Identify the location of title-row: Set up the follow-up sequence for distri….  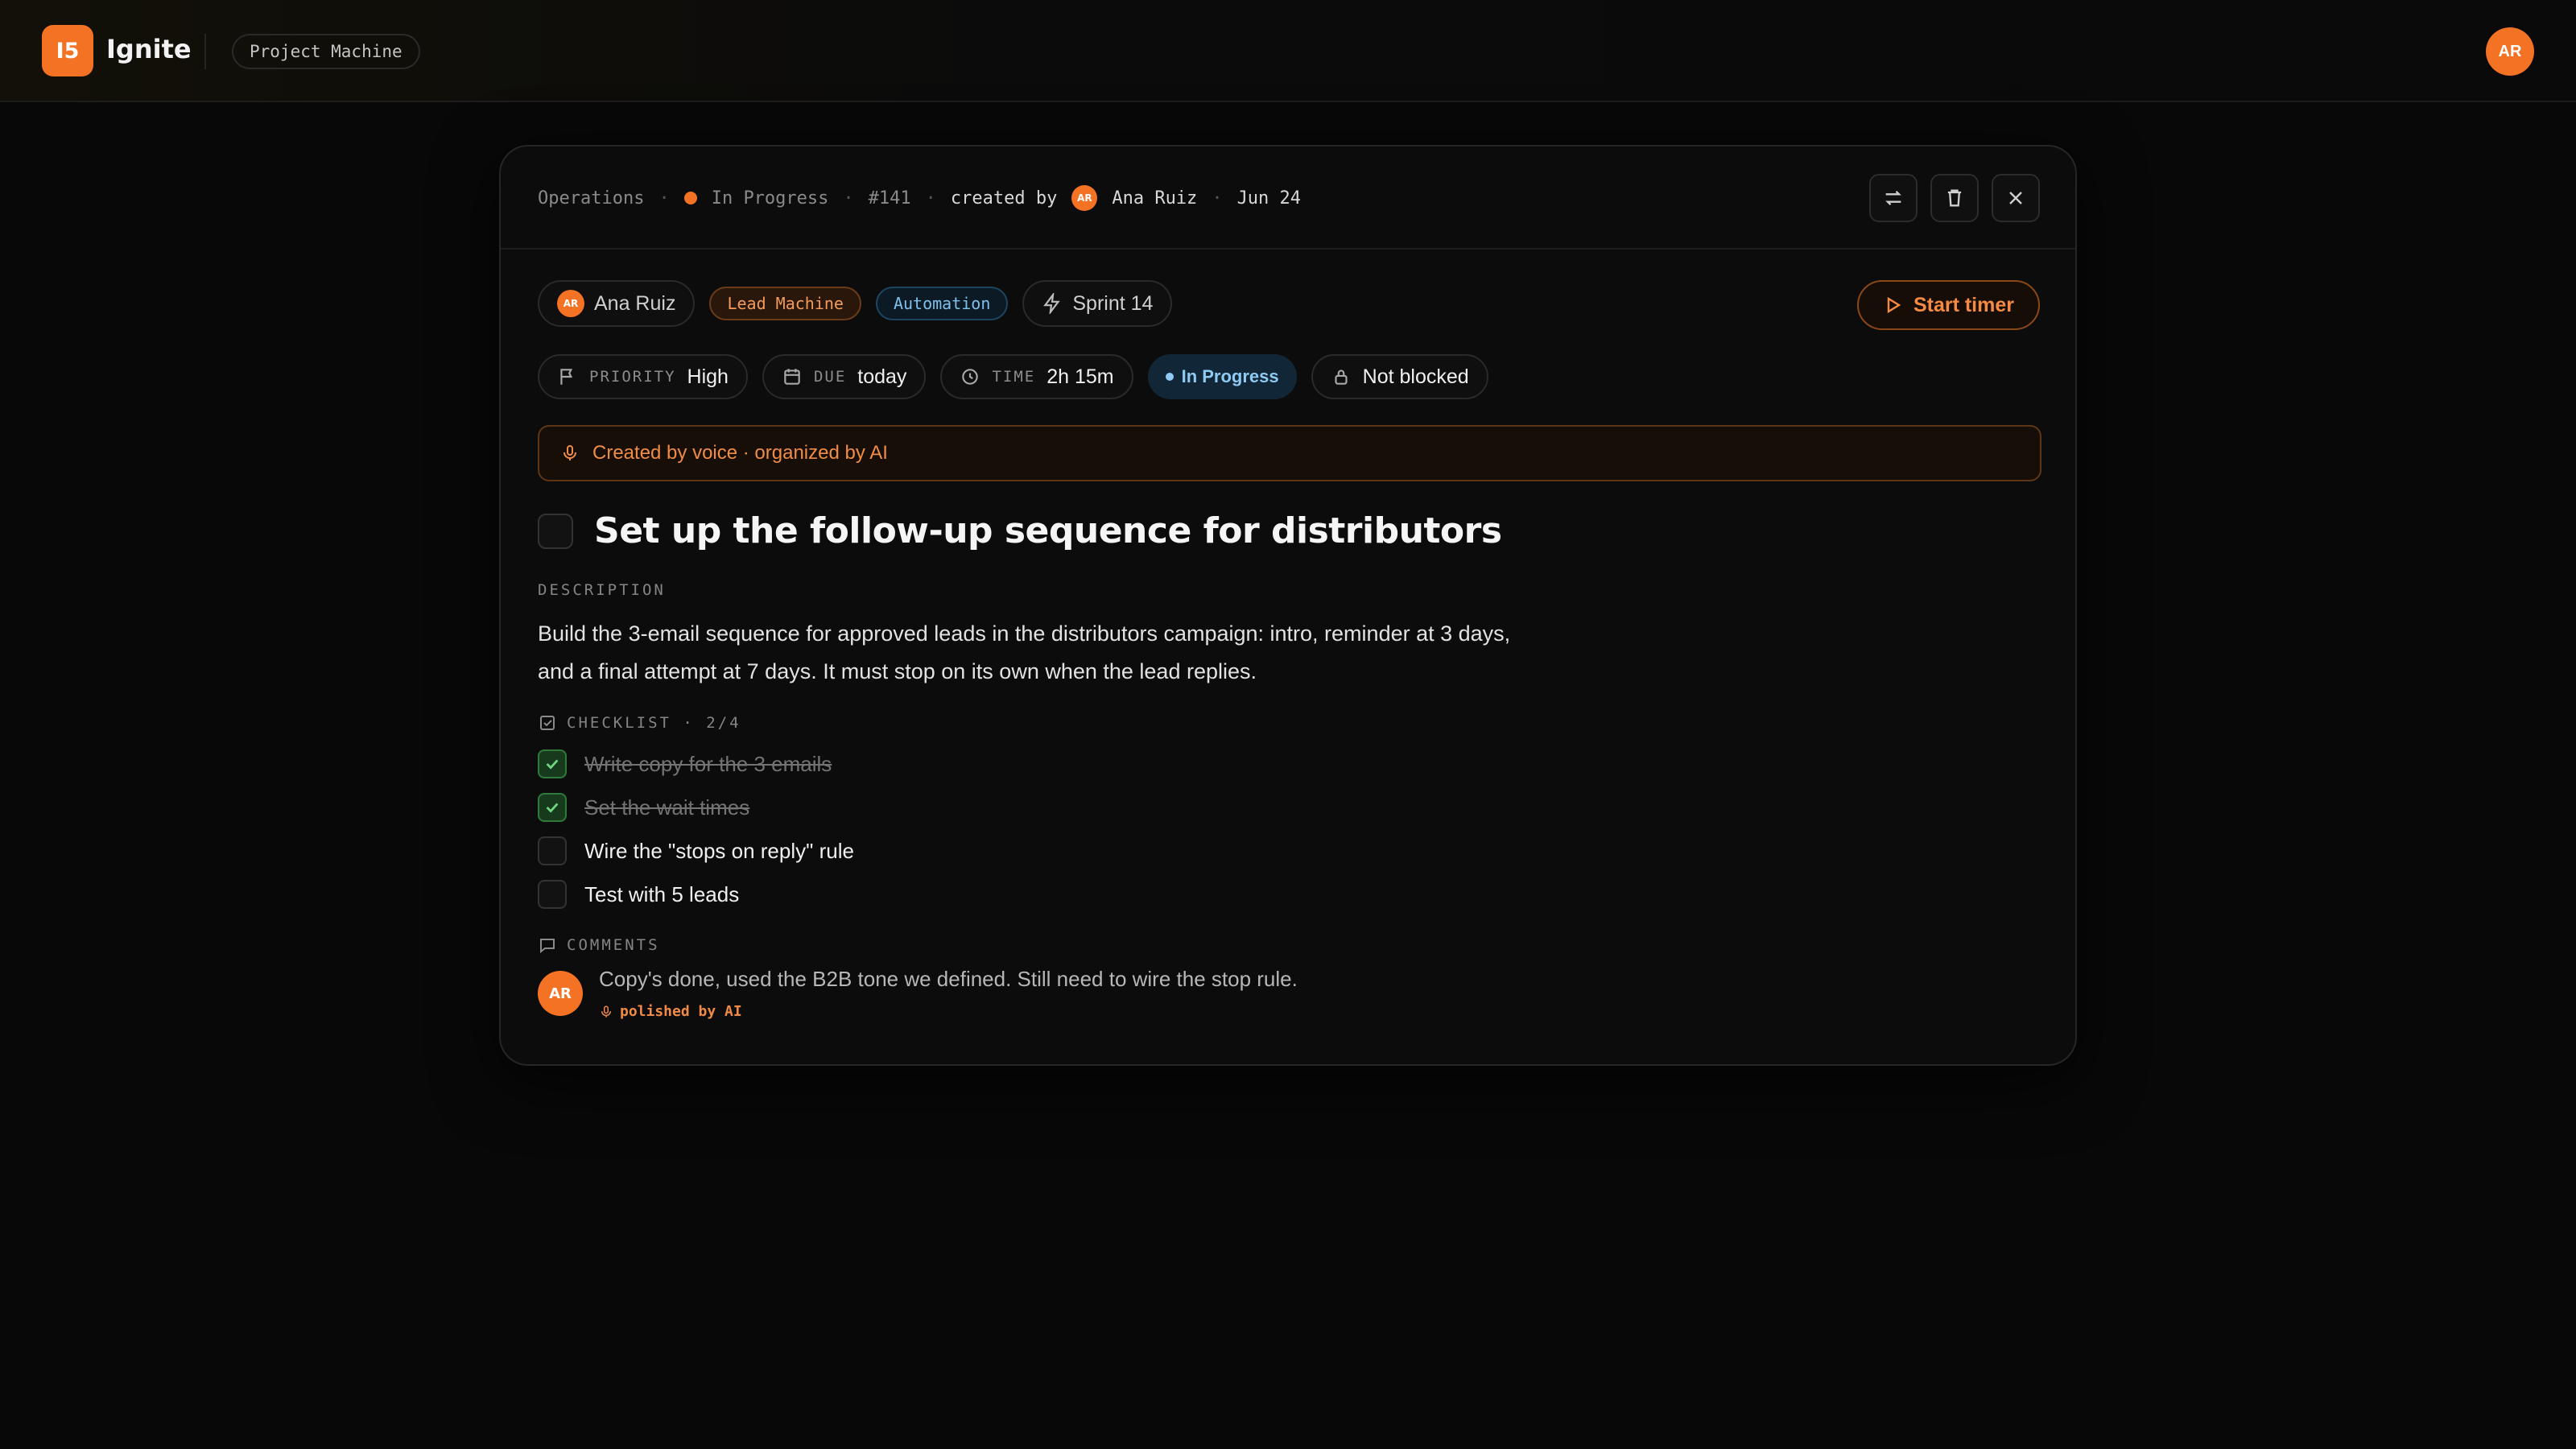
(1020, 530).